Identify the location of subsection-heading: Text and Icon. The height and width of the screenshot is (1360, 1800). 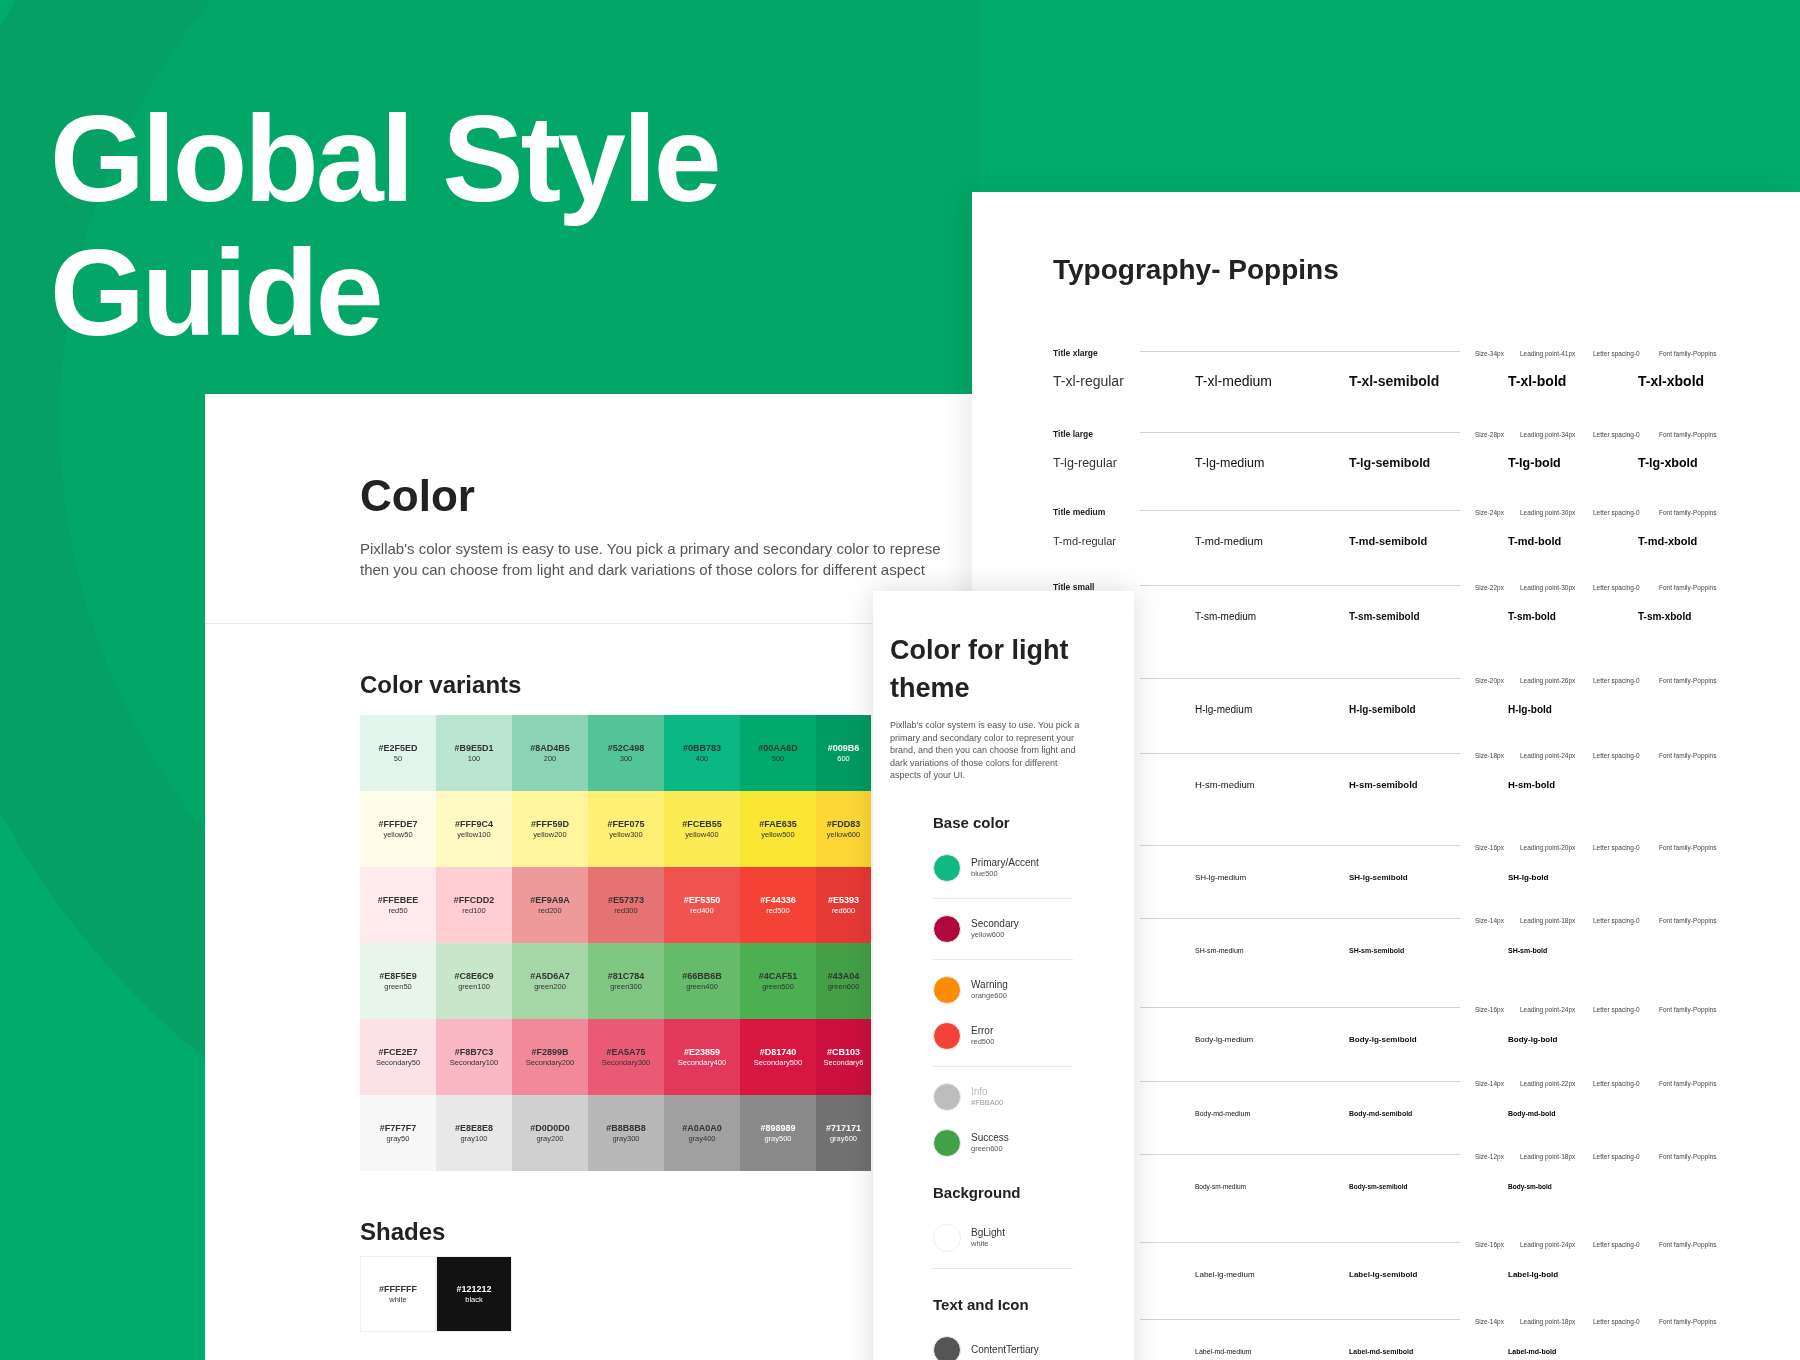
(981, 1304).